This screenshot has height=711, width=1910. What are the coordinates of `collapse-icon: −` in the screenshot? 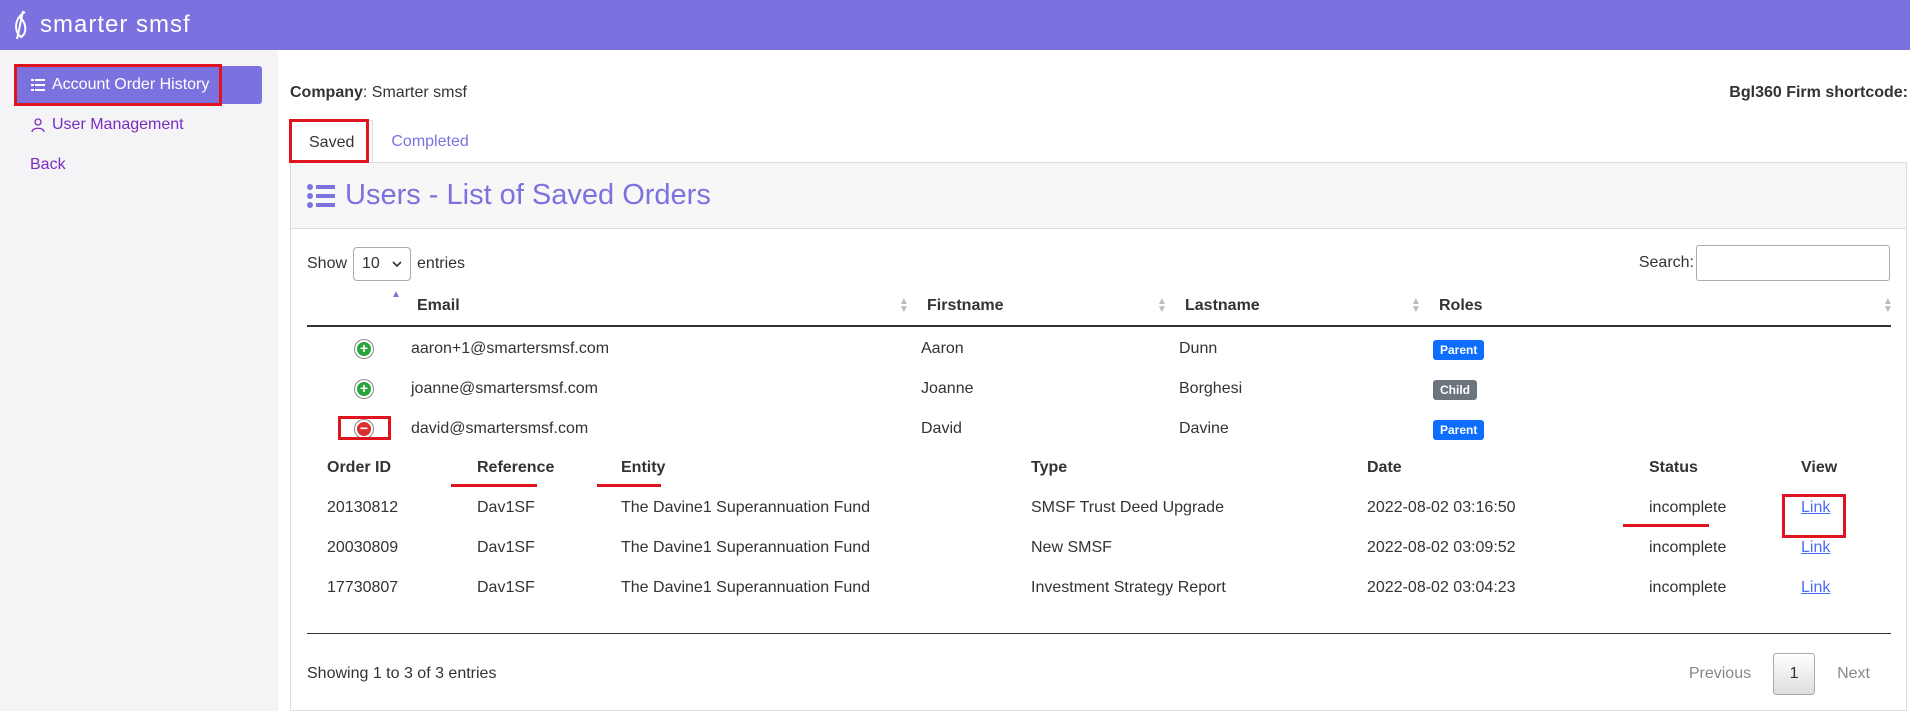 It's located at (364, 429).